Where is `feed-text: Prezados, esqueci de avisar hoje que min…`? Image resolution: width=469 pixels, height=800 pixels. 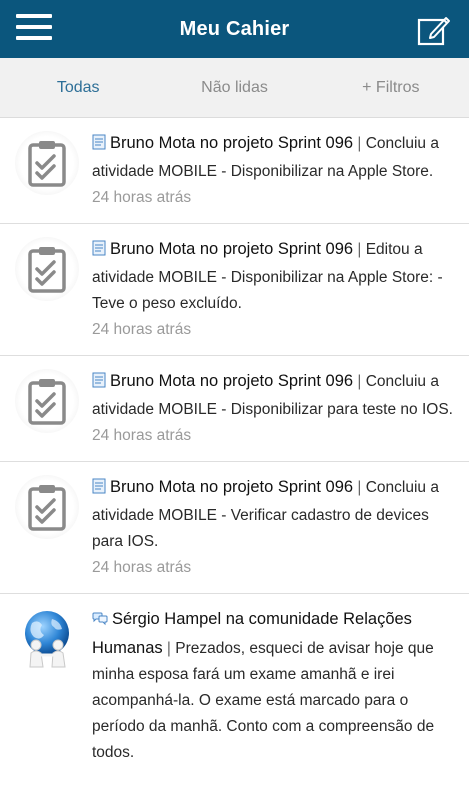 feed-text: Prezados, esqueci de avisar hoje que min… is located at coordinates (263, 700).